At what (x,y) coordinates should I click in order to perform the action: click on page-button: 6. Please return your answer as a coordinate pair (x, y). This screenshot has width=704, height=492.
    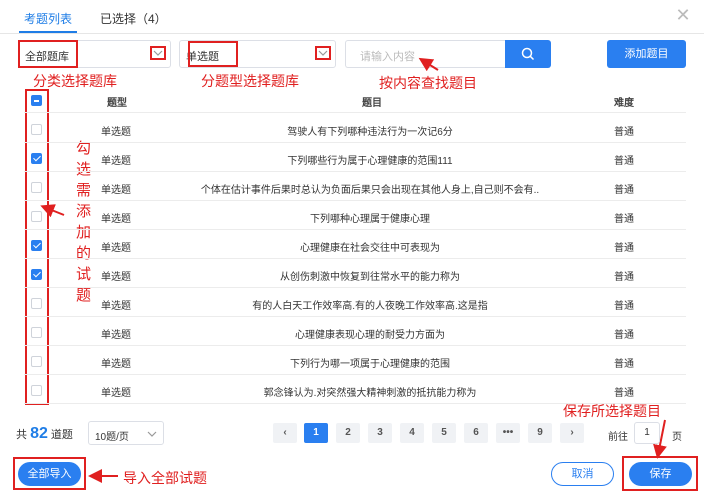
    Looking at the image, I should click on (476, 433).